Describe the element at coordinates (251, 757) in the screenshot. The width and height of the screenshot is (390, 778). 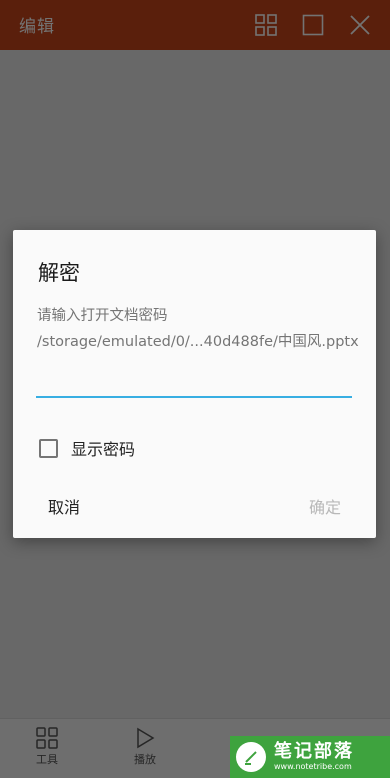
I see `pen-icon` at that location.